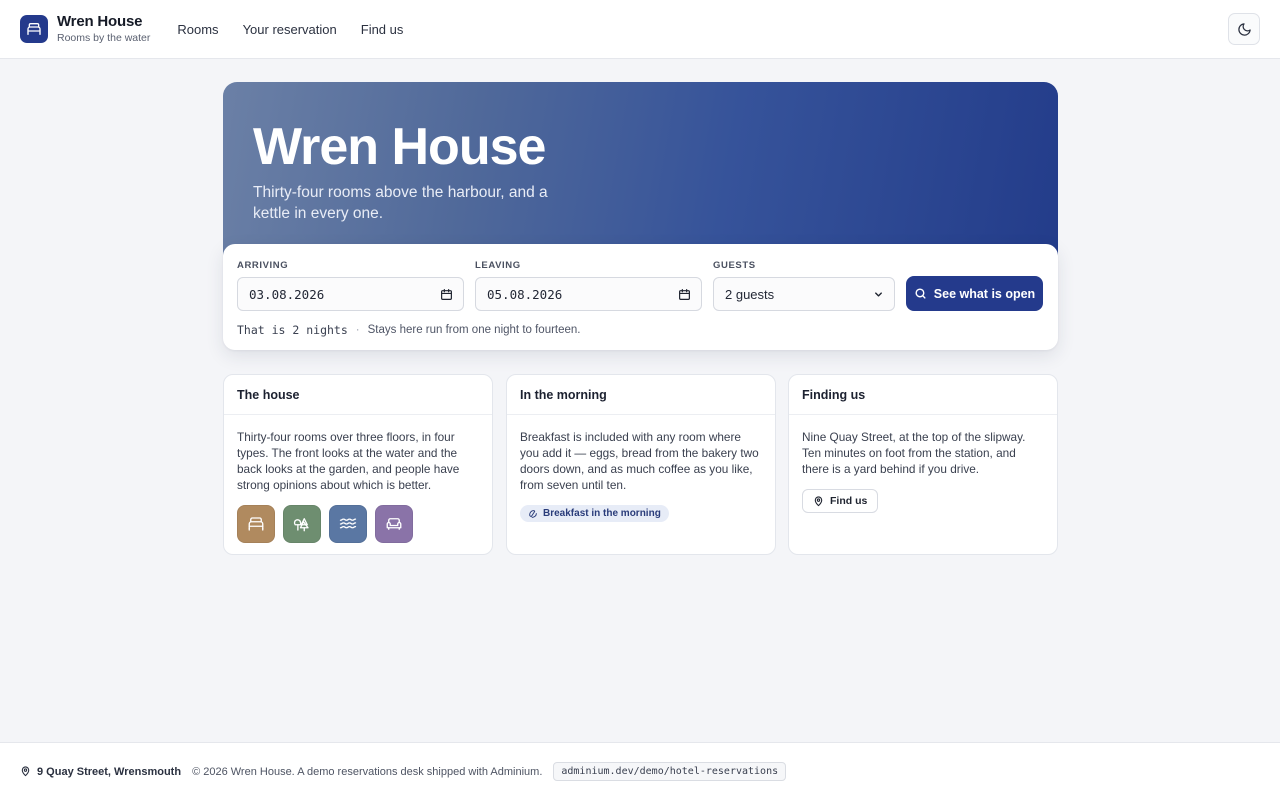  I want to click on moon-icon, so click(1244, 29).